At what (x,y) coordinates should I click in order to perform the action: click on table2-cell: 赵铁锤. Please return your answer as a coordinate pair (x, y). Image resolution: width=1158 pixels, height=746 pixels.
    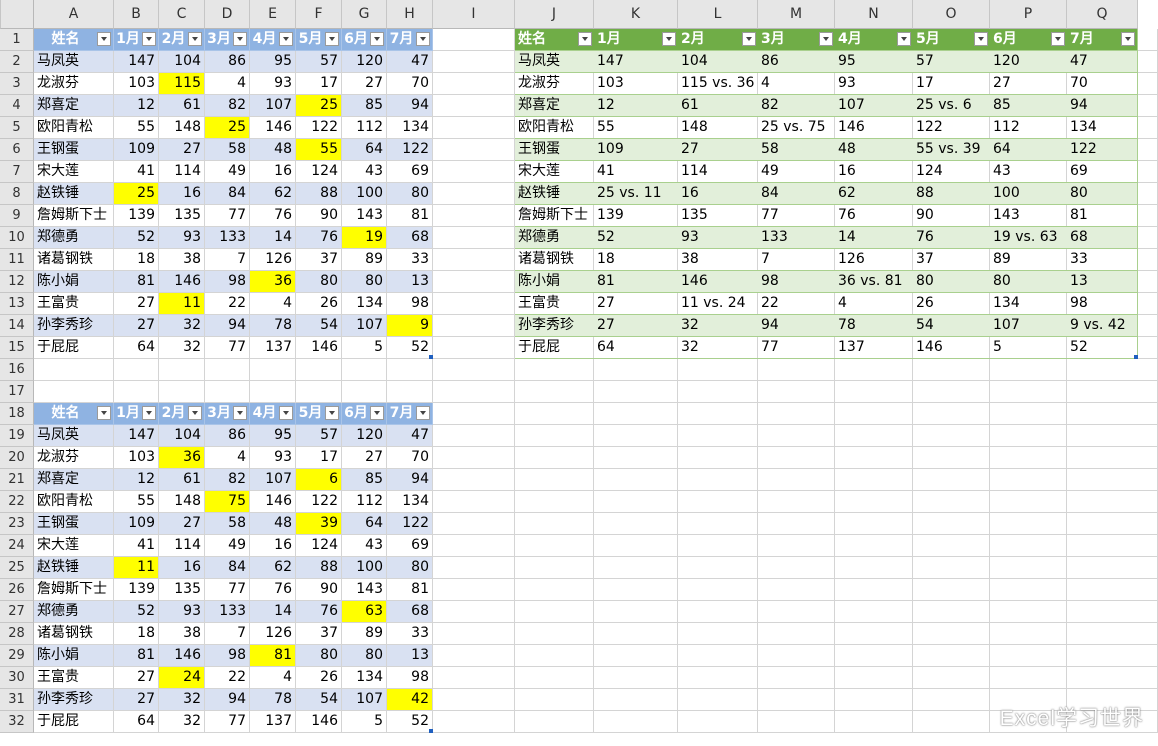
    Looking at the image, I should click on (74, 568).